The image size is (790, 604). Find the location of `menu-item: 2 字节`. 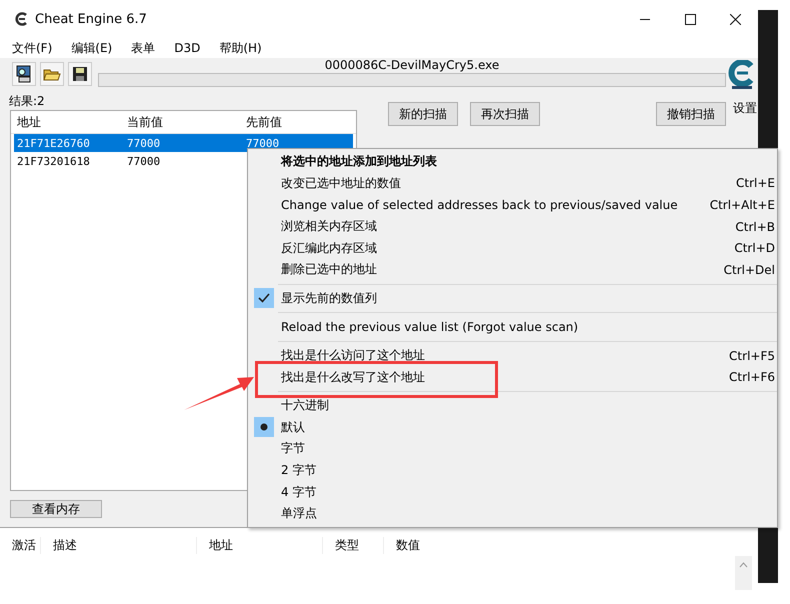

menu-item: 2 字节 is located at coordinates (512, 471).